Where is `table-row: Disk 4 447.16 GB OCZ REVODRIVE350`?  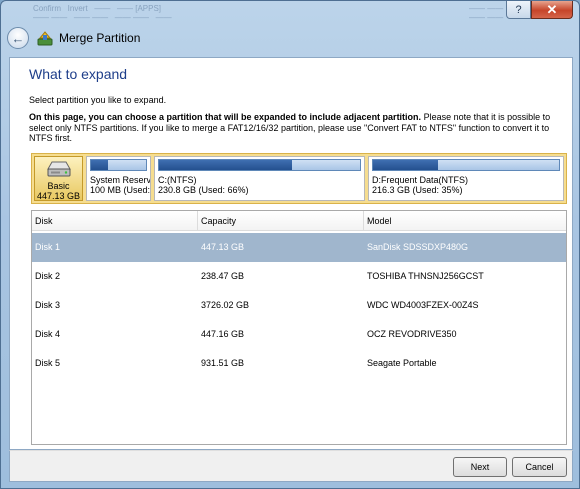 table-row: Disk 4 447.16 GB OCZ REVODRIVE350 is located at coordinates (299, 334).